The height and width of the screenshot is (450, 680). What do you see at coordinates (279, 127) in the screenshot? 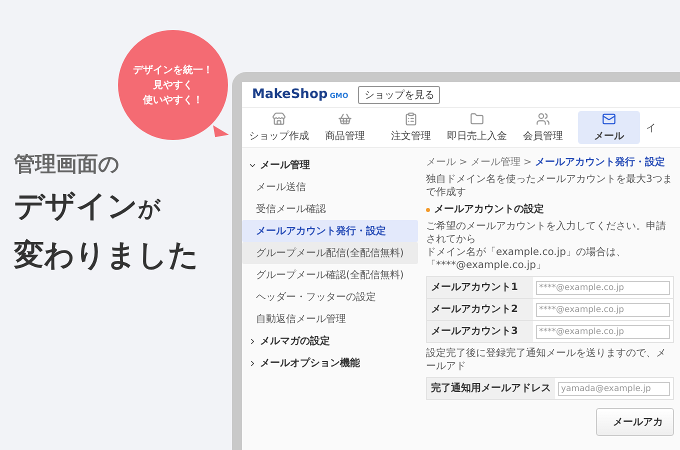
I see `nav-tab: ショップ作成` at bounding box center [279, 127].